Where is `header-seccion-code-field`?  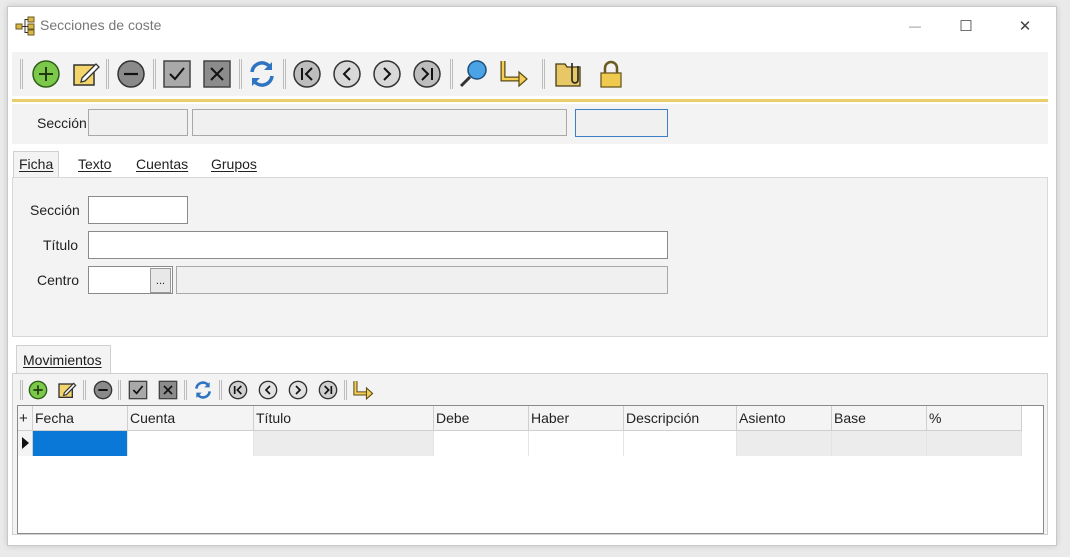
header-seccion-code-field is located at coordinates (138, 122).